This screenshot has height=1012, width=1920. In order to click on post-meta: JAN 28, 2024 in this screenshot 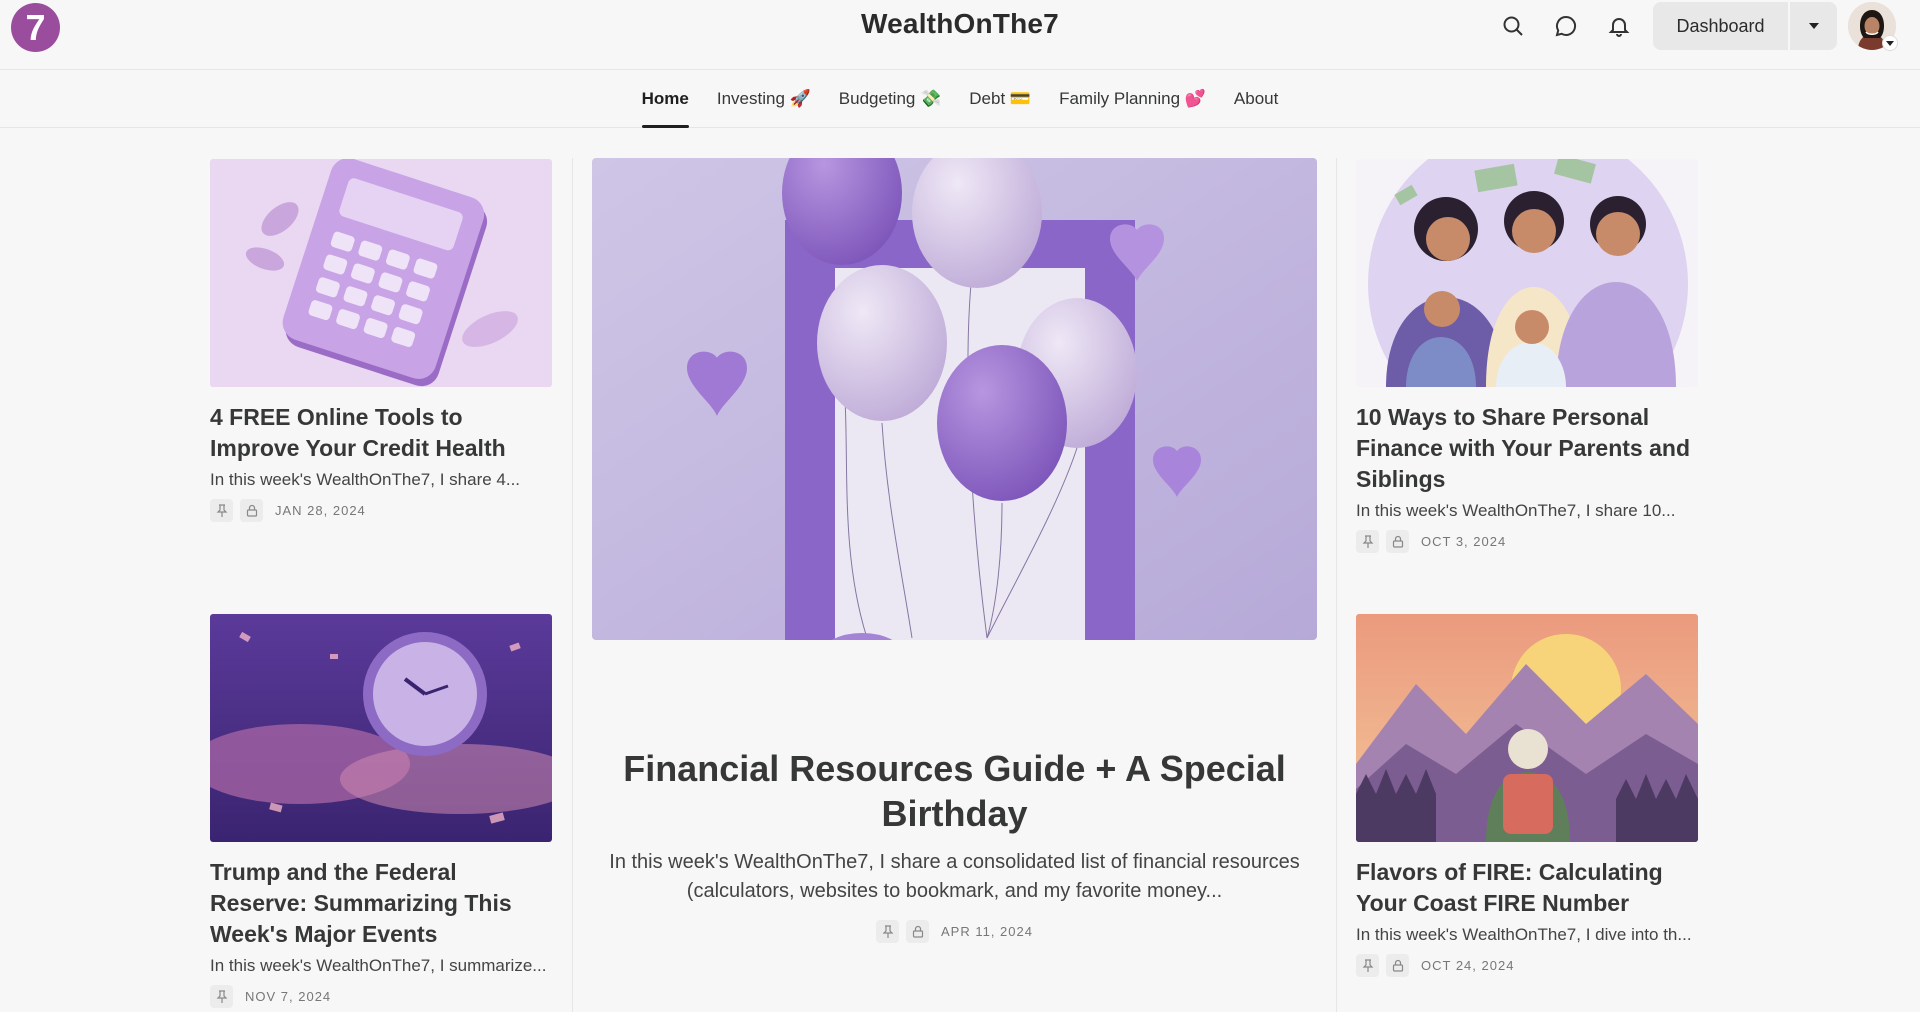, I will do `click(381, 510)`.